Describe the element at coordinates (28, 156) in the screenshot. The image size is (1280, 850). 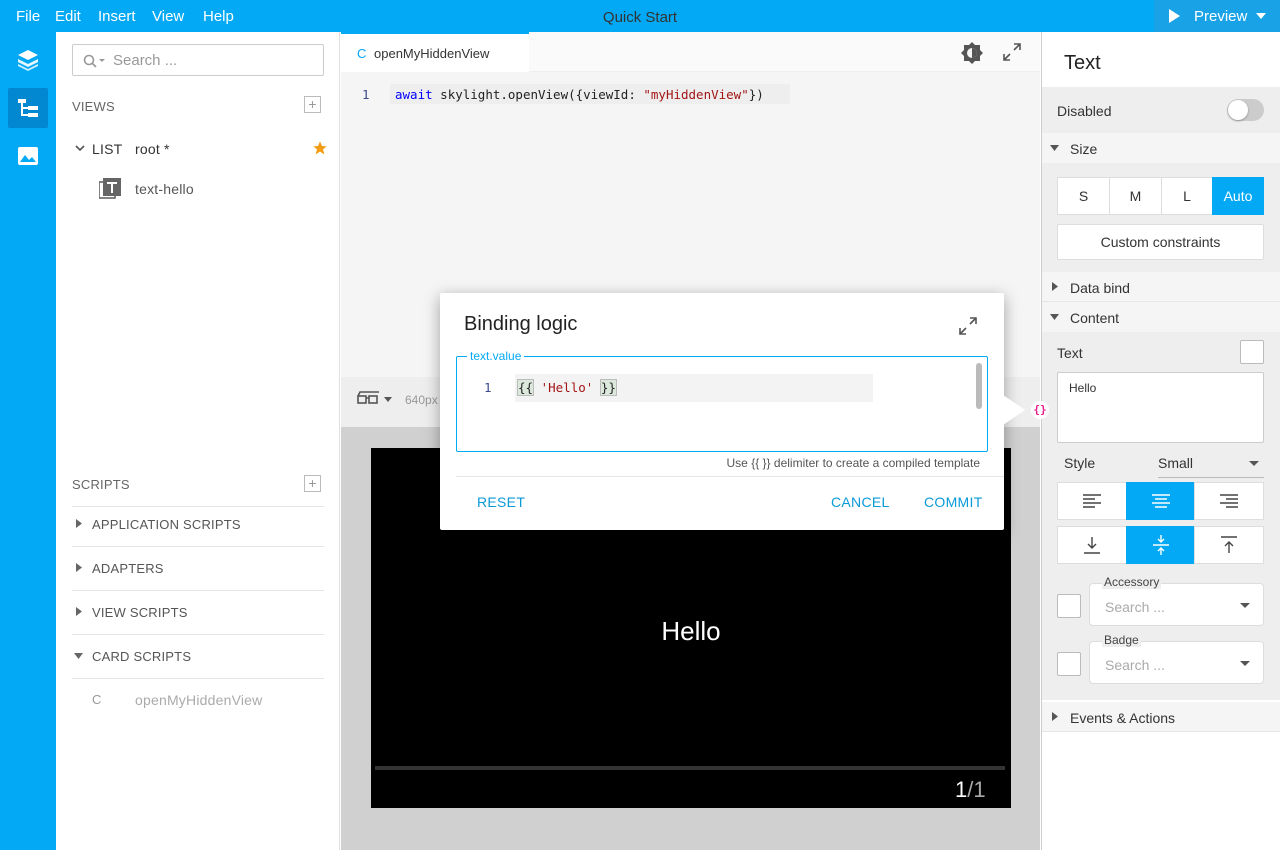
I see `image-icon` at that location.